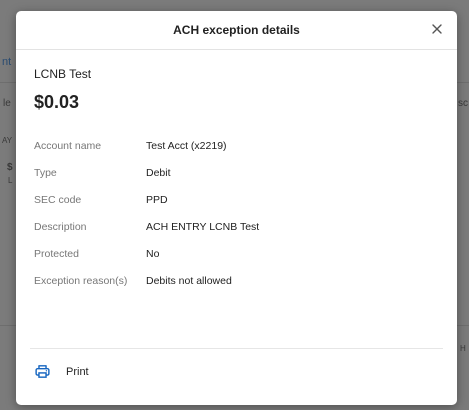 The width and height of the screenshot is (469, 410). I want to click on close-icon, so click(437, 29).